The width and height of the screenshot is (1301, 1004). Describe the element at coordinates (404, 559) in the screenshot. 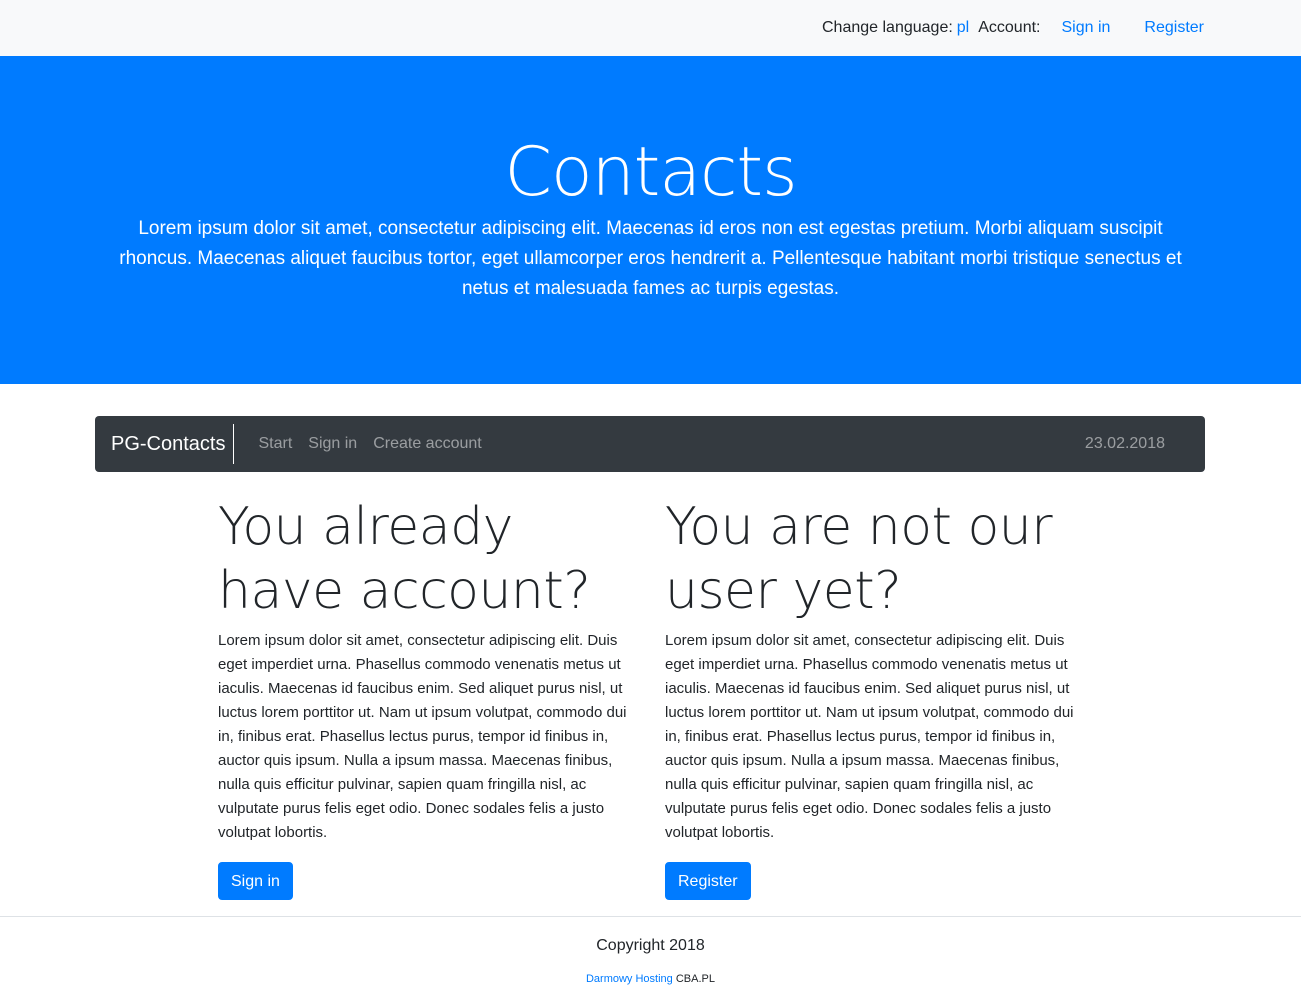

I see `existing-account-heading: You already have account?` at that location.